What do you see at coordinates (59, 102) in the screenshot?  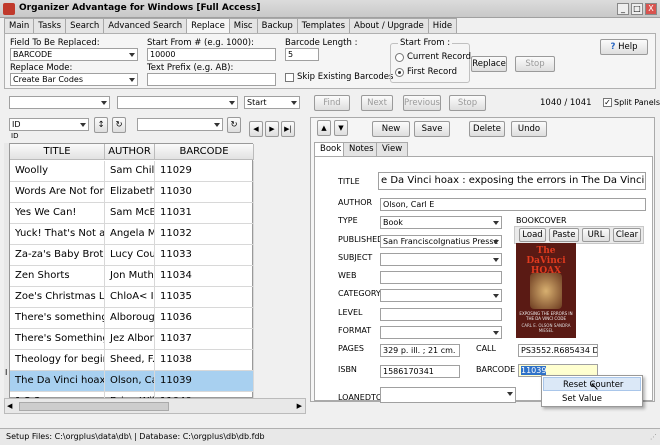 I see `search-field-select` at bounding box center [59, 102].